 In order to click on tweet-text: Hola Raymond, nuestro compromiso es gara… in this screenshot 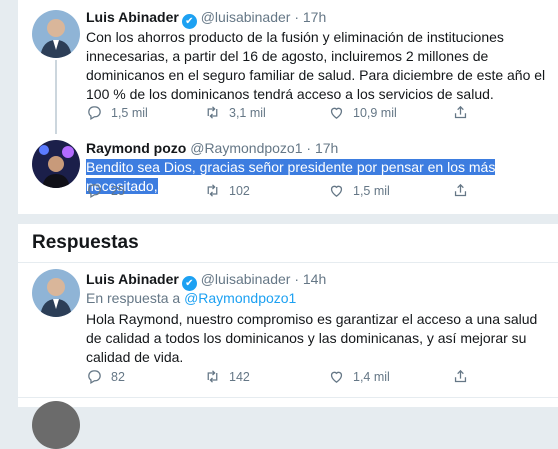, I will do `click(312, 338)`.